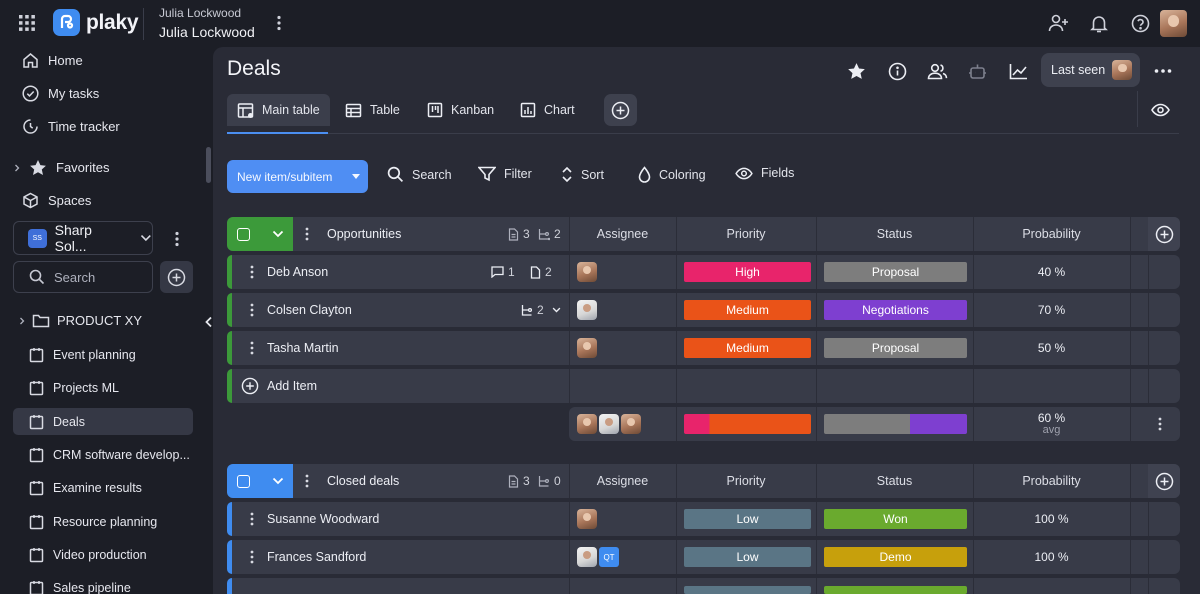 This screenshot has width=1200, height=594. What do you see at coordinates (541, 310) in the screenshot?
I see `subitems-toggle: 2` at bounding box center [541, 310].